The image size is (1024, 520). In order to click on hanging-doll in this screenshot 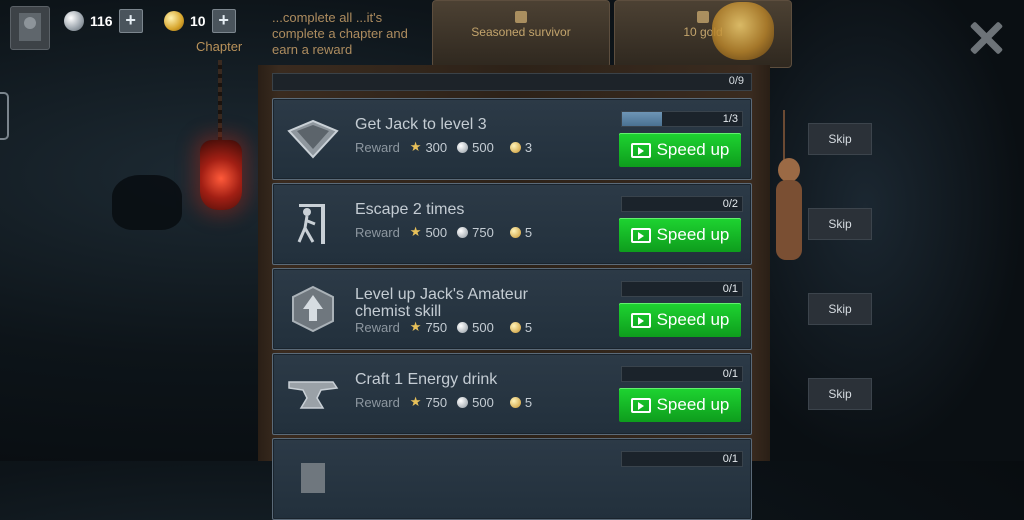, I will do `click(789, 207)`.